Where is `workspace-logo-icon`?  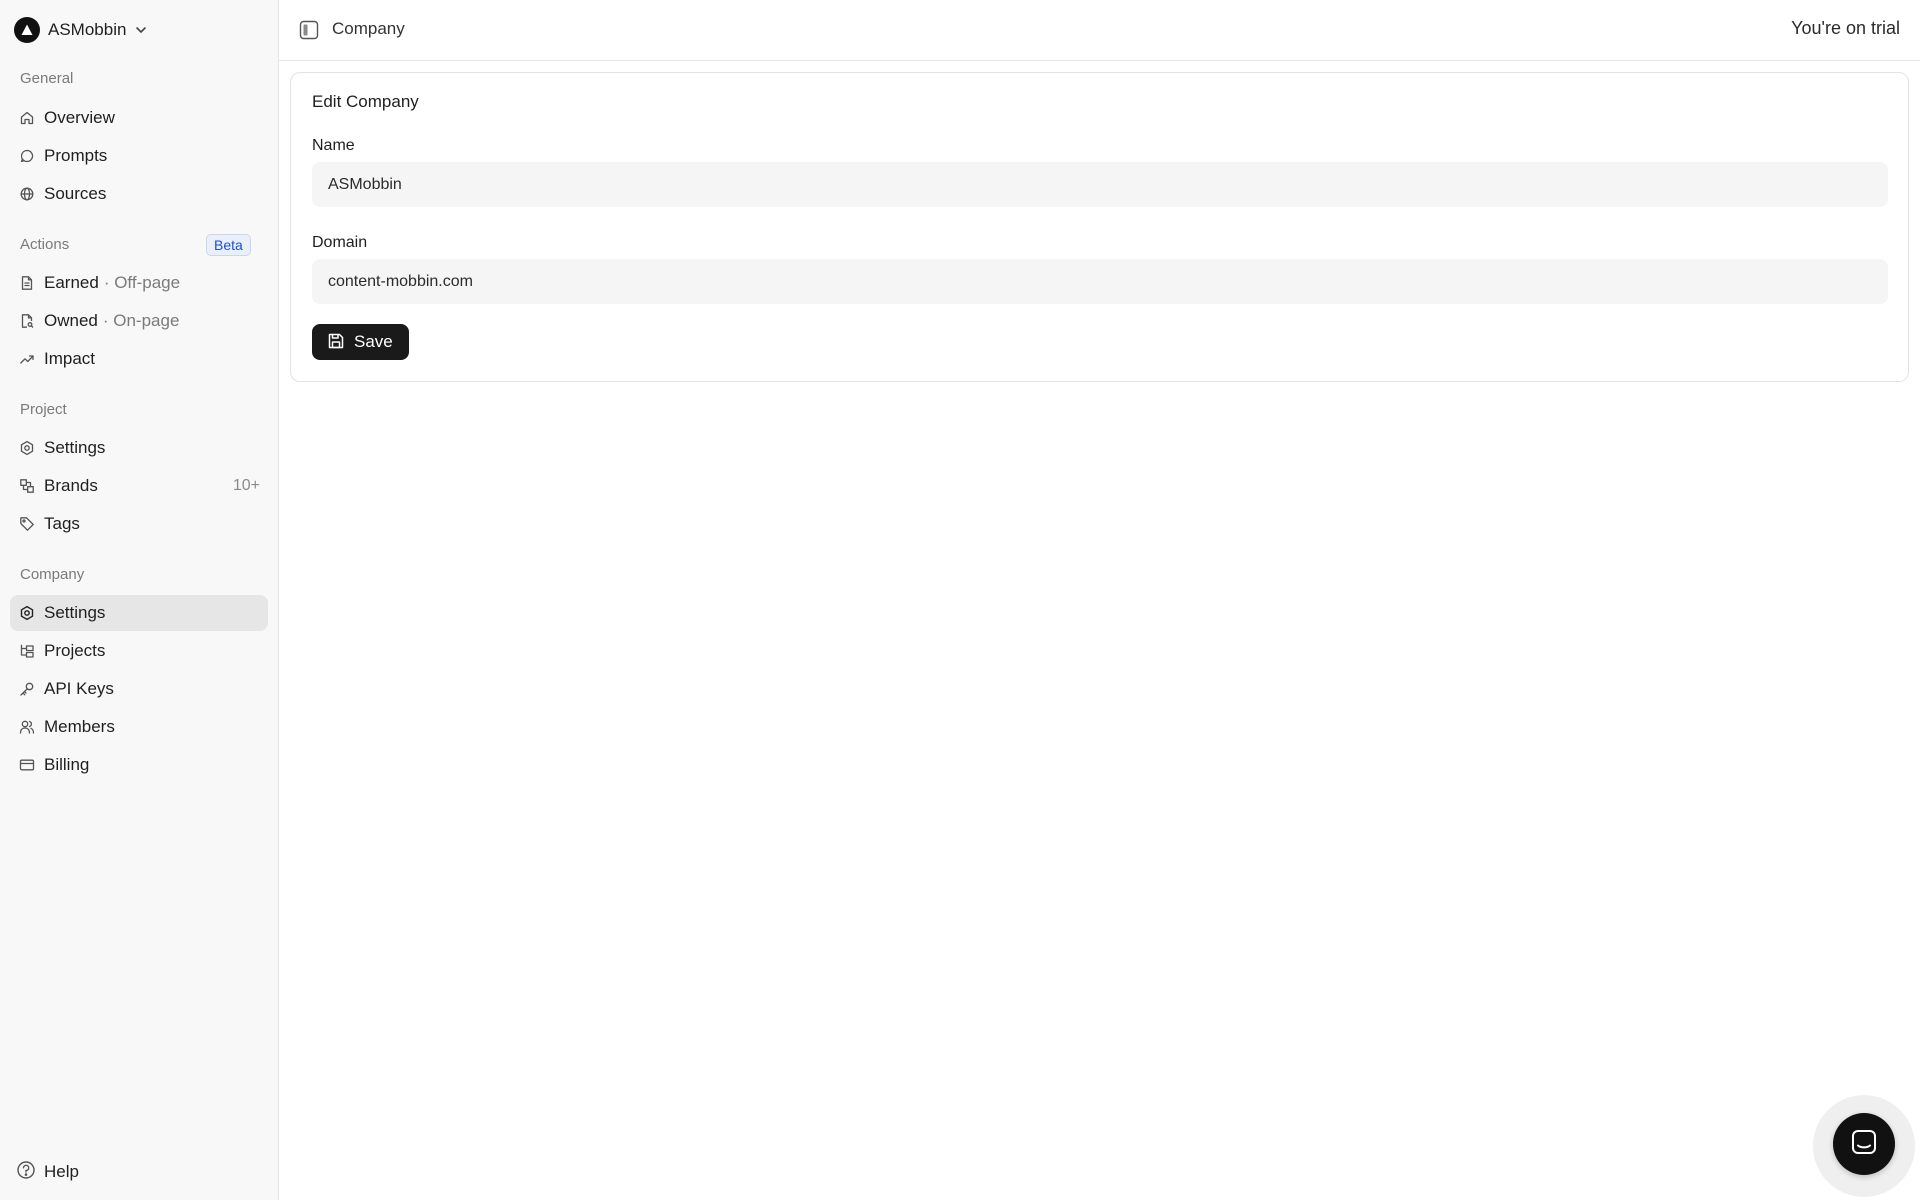
workspace-logo-icon is located at coordinates (27, 30).